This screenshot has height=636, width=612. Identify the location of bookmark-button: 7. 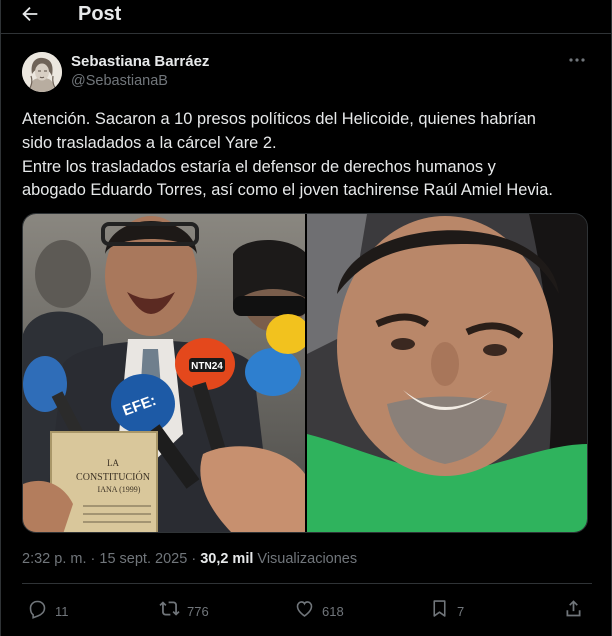
(446, 611).